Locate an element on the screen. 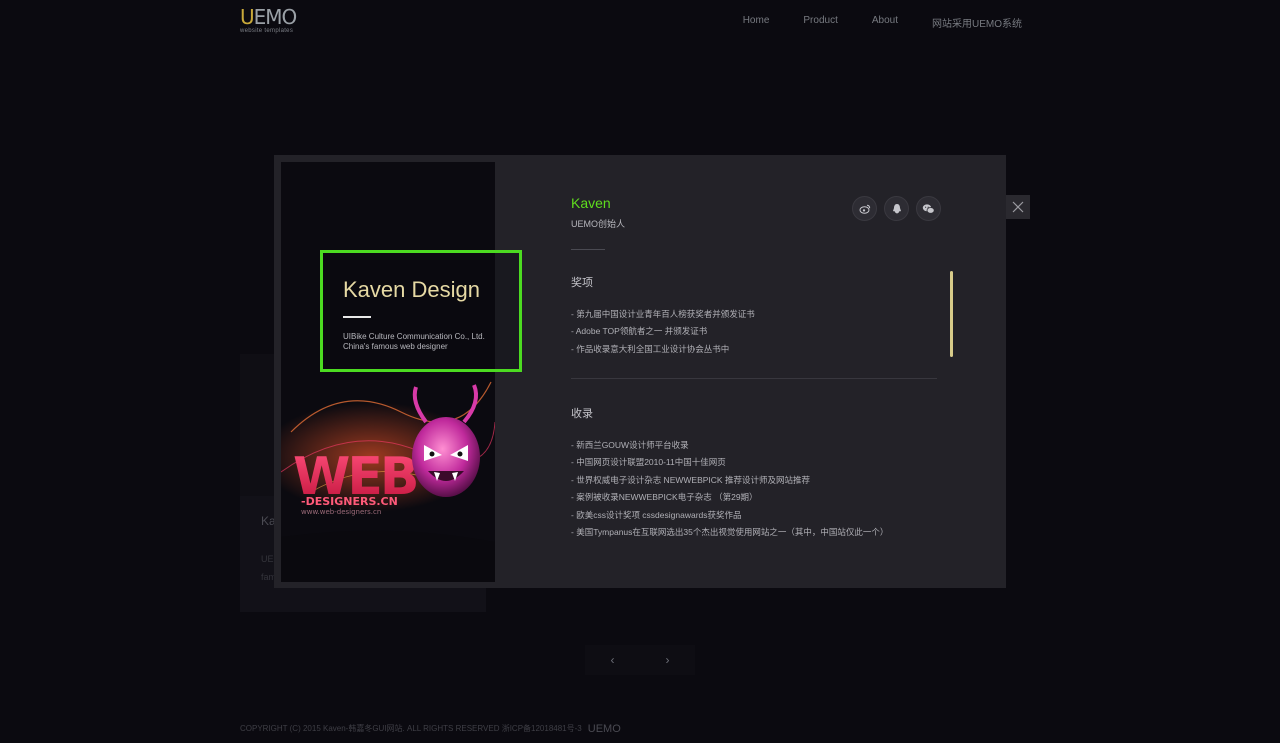 The image size is (1280, 743). close-icon is located at coordinates (1018, 207).